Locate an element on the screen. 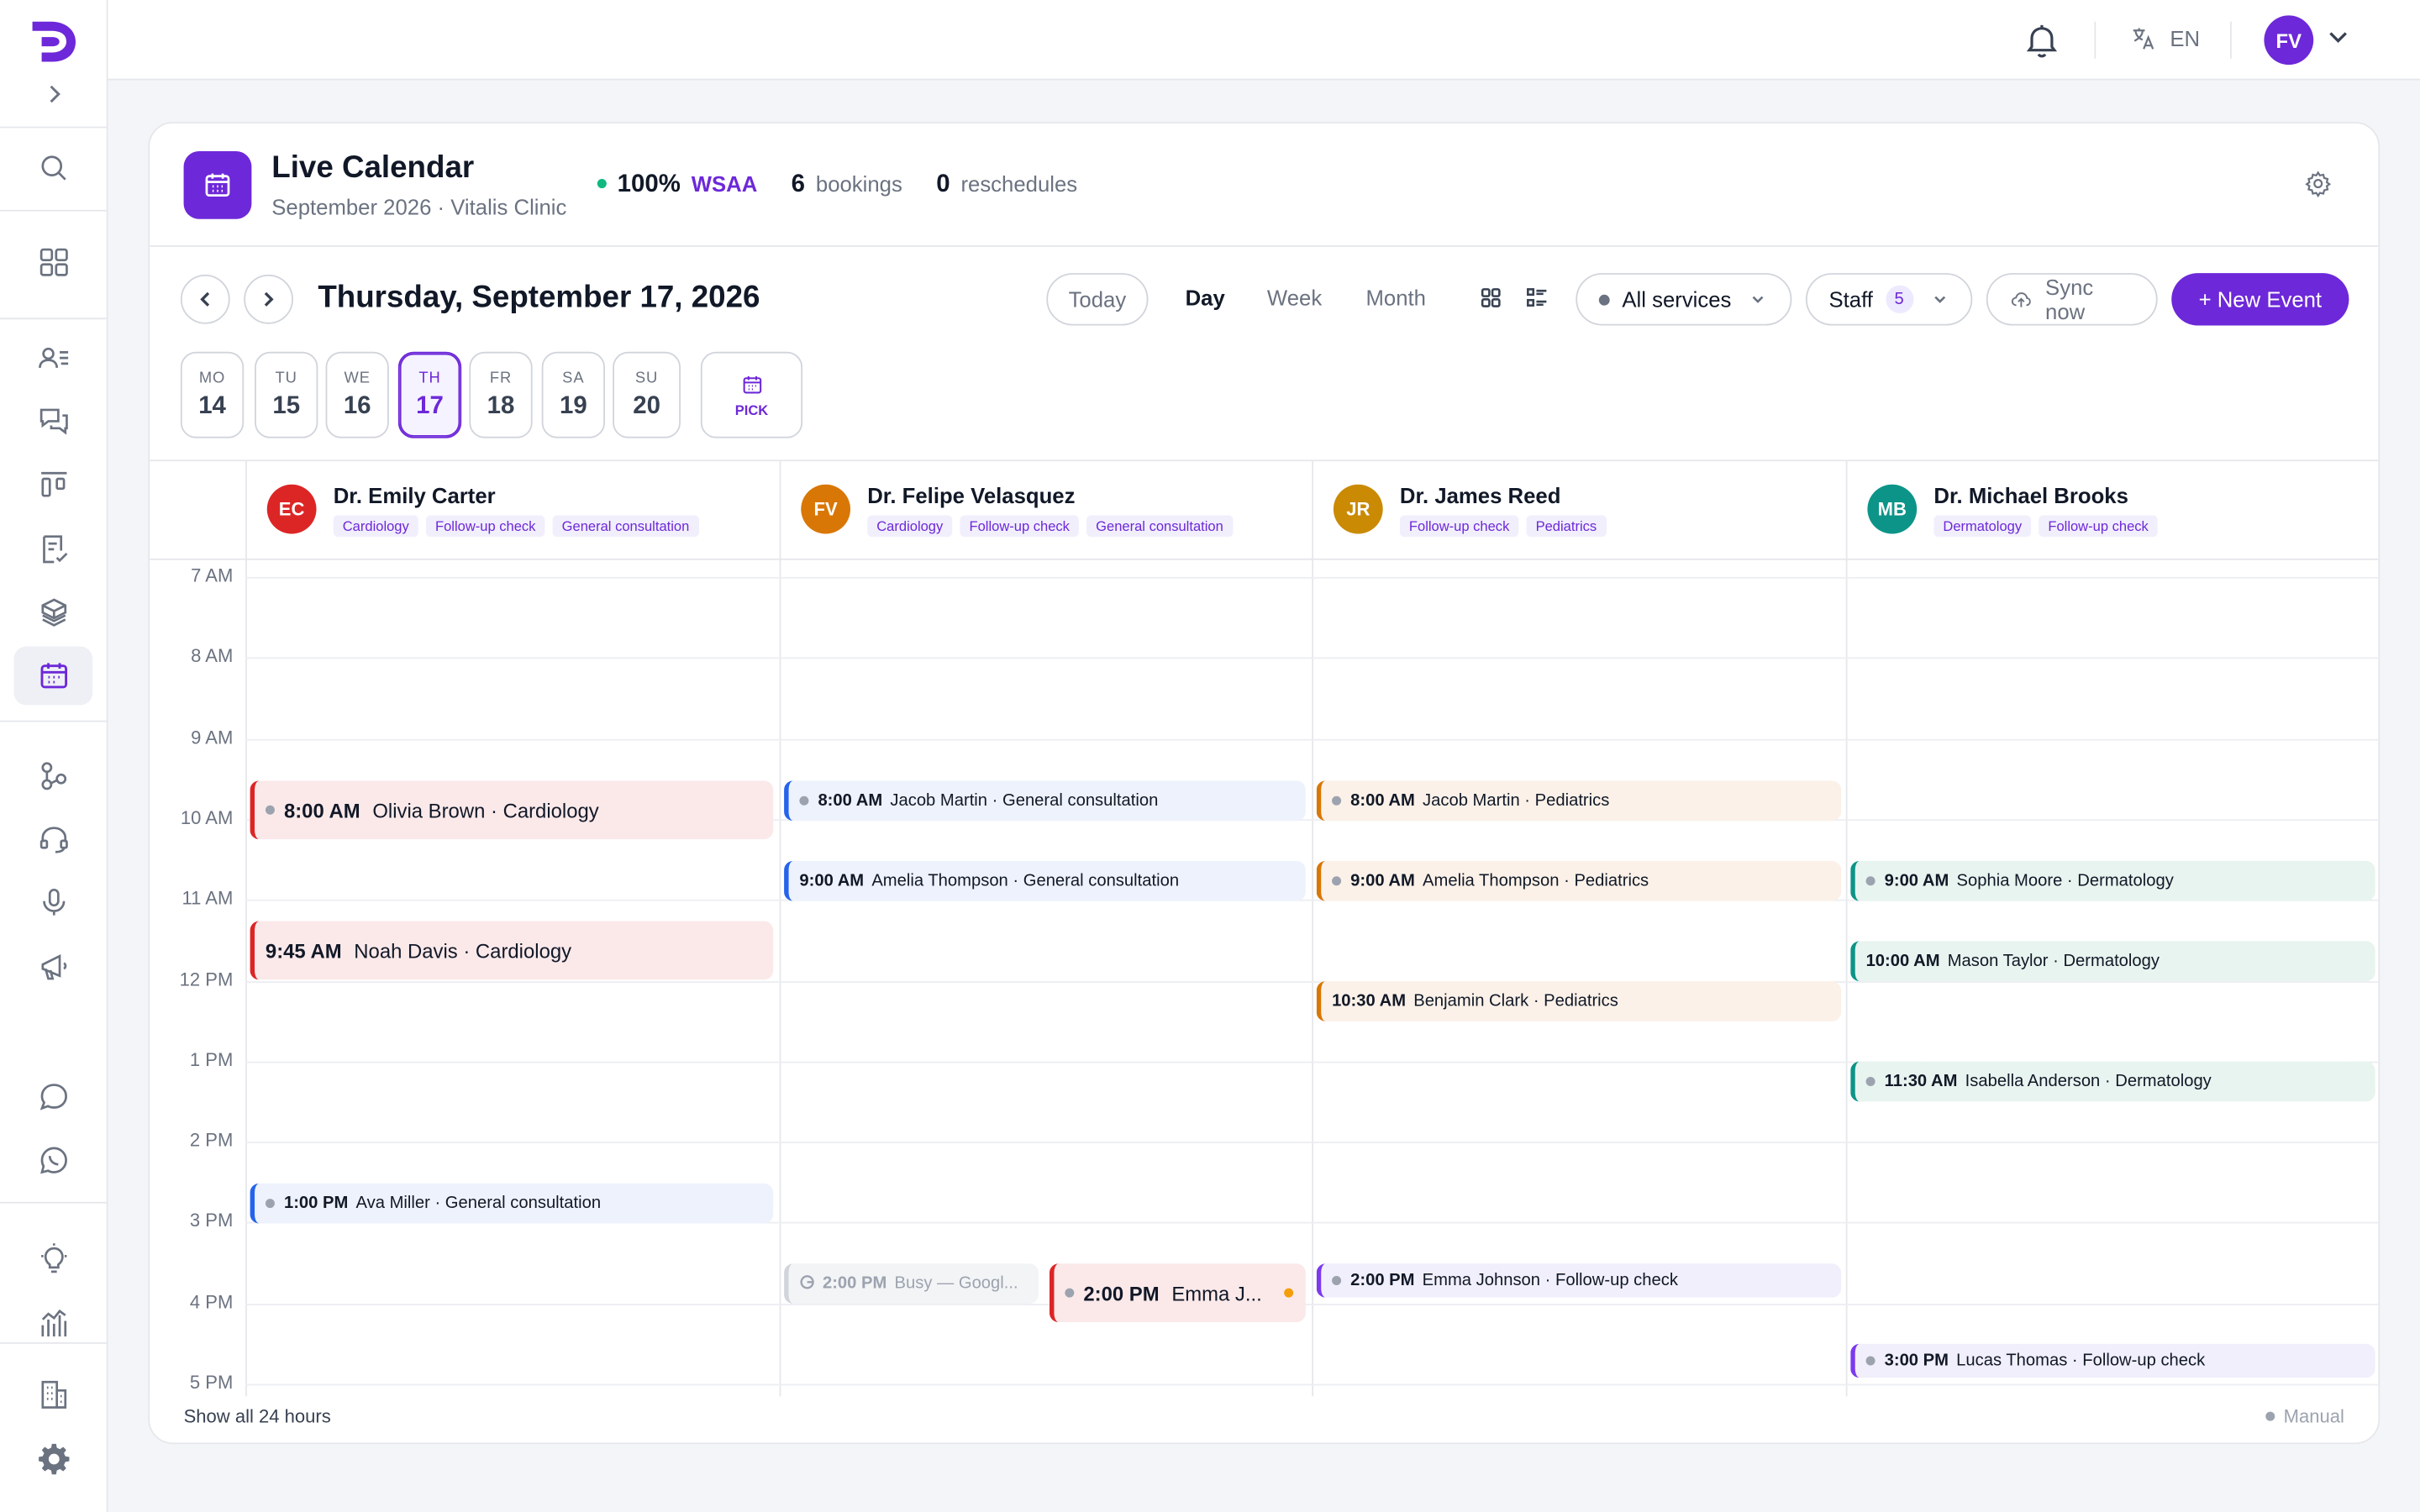 The image size is (2420, 1512). event-title: Amelia Thompson · Pediatrics is located at coordinates (1536, 880).